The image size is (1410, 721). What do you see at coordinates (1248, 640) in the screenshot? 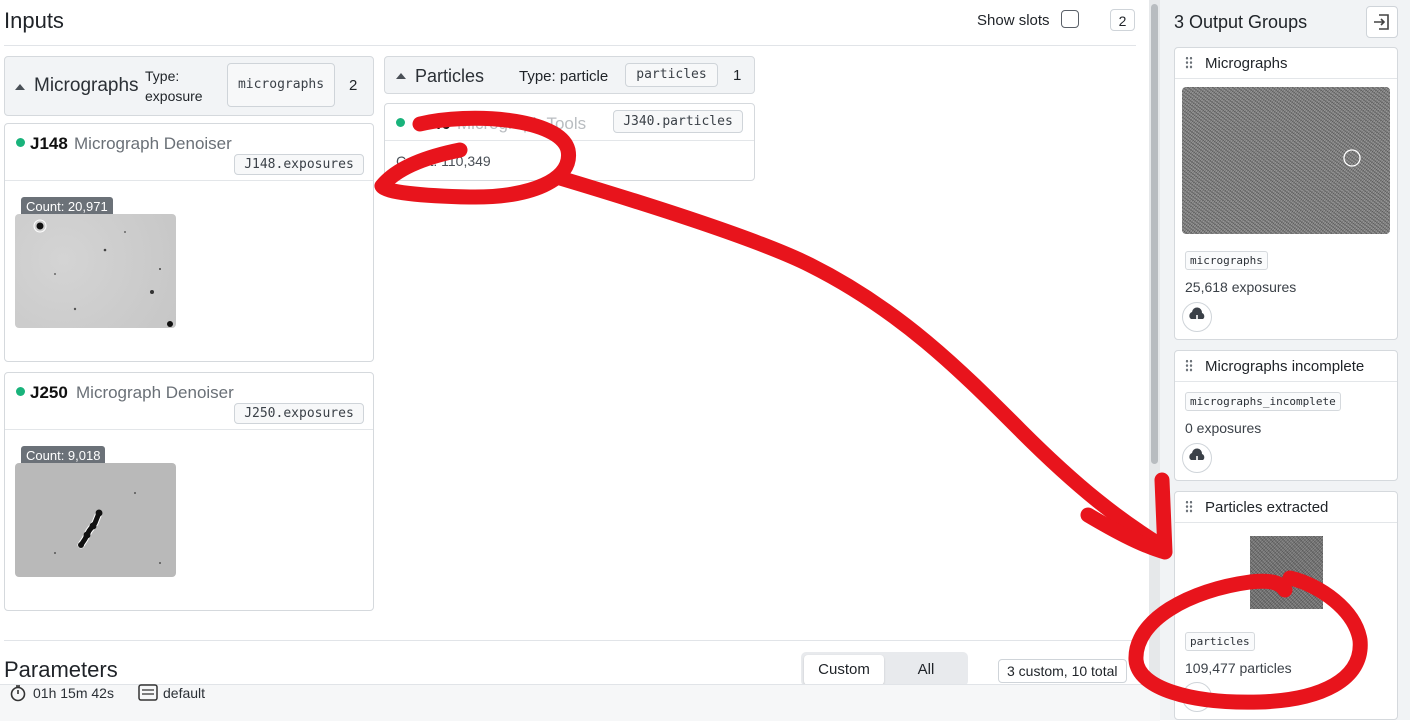
I see `circle-around-particles-extracted` at bounding box center [1248, 640].